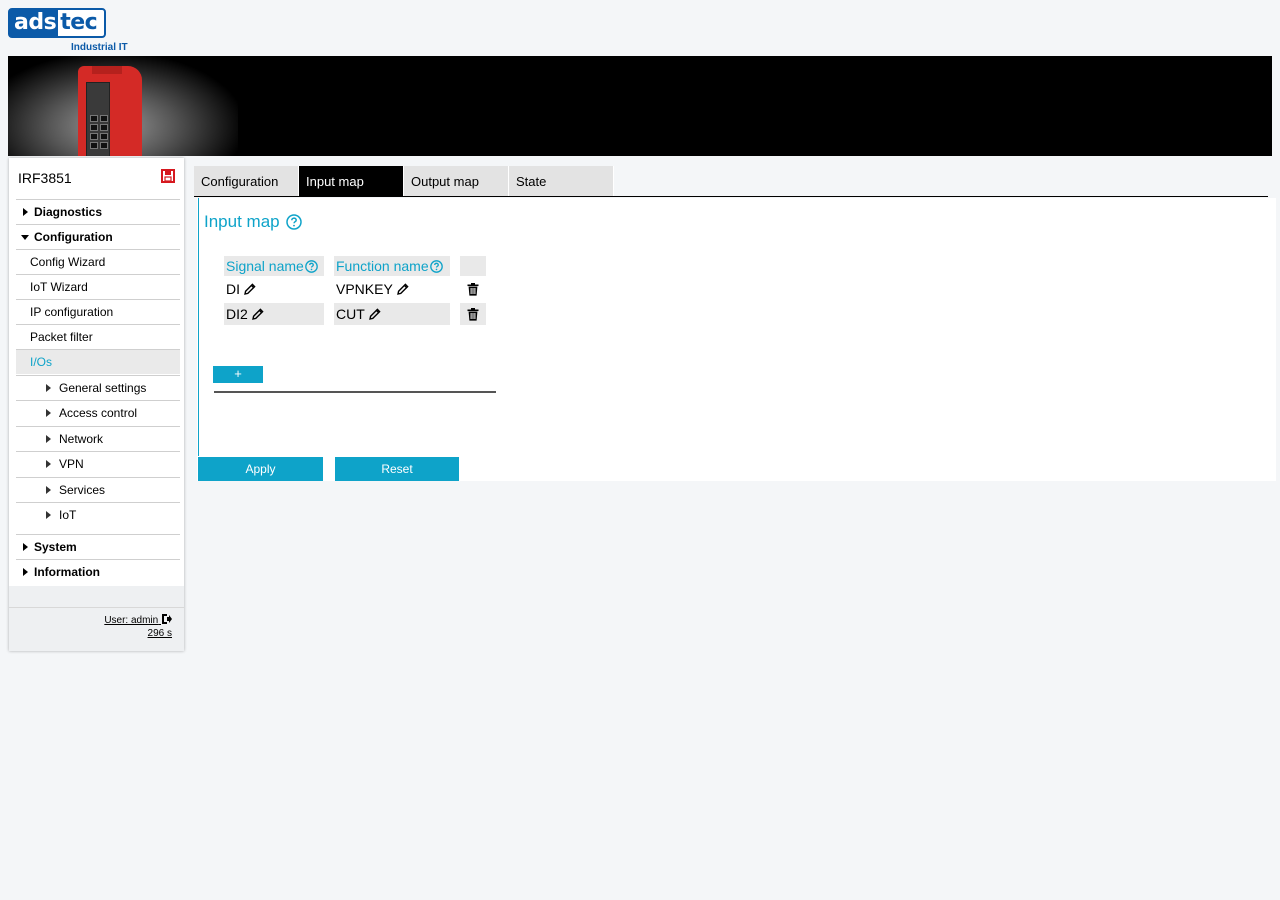 The width and height of the screenshot is (1280, 900). I want to click on device-antenna-block, so click(107, 70).